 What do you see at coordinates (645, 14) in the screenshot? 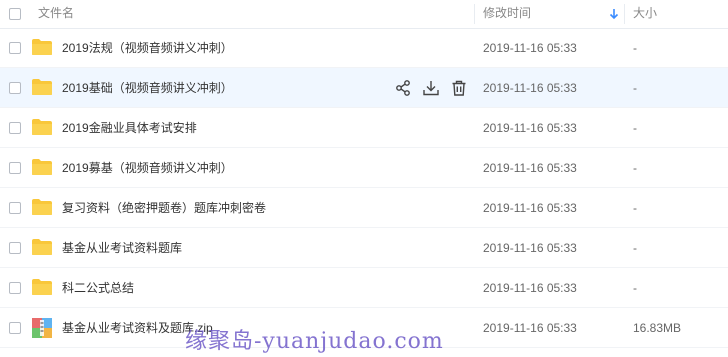
I see `size-column-header: 大小` at bounding box center [645, 14].